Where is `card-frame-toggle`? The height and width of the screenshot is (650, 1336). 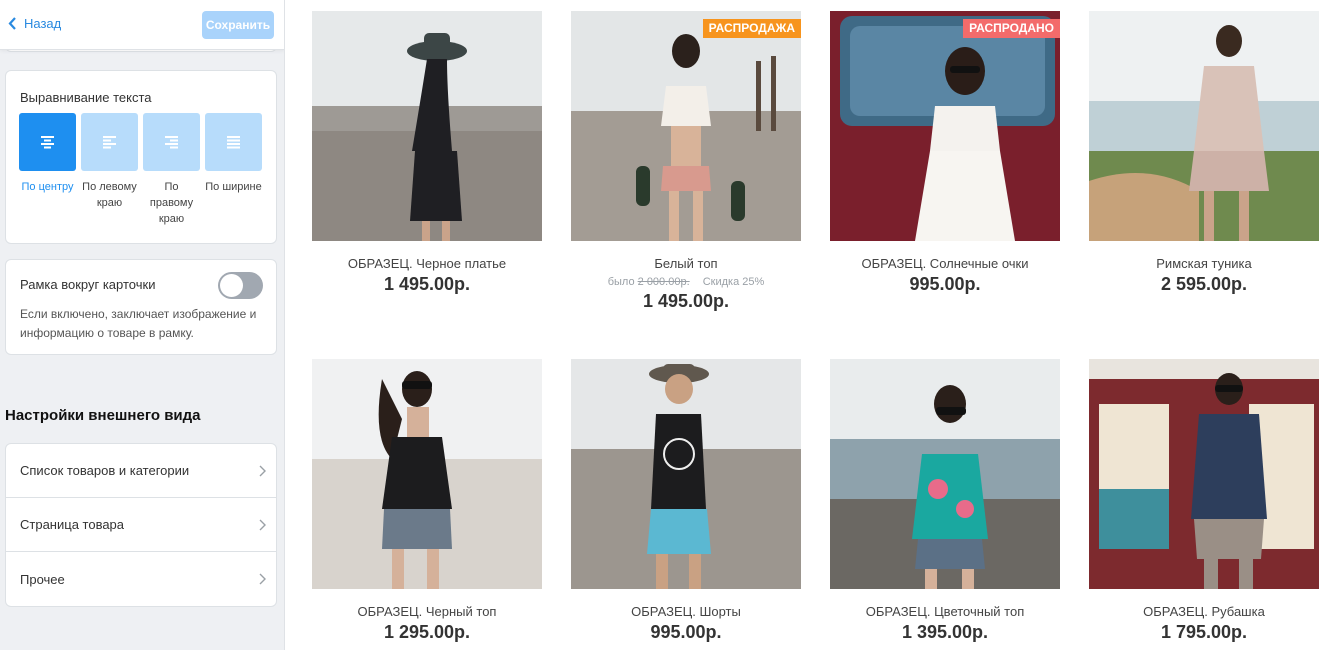
card-frame-toggle is located at coordinates (240, 285).